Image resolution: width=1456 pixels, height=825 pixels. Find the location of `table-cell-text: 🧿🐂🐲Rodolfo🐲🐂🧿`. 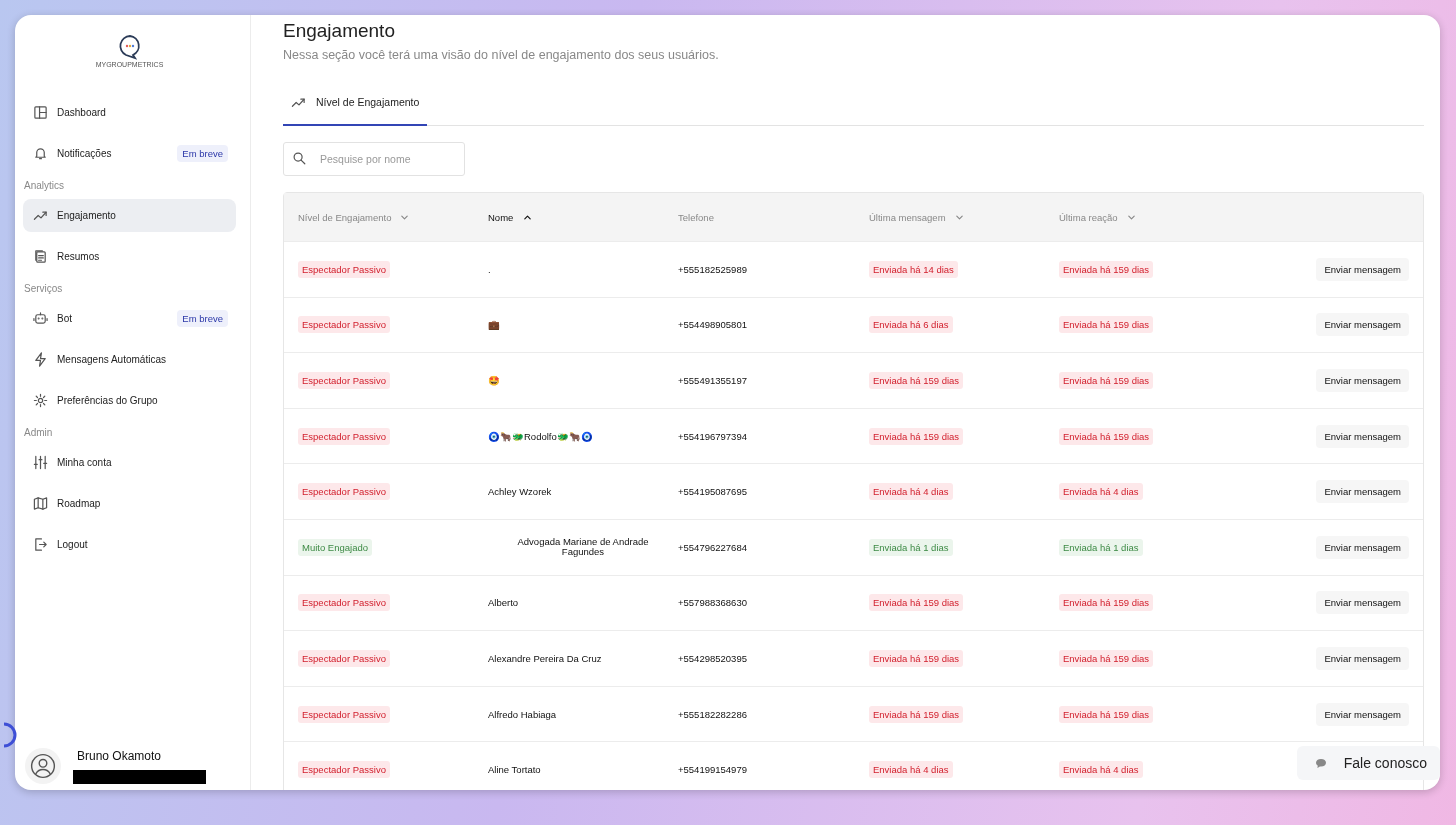

table-cell-text: 🧿🐂🐲Rodolfo🐲🐂🧿 is located at coordinates (541, 436).